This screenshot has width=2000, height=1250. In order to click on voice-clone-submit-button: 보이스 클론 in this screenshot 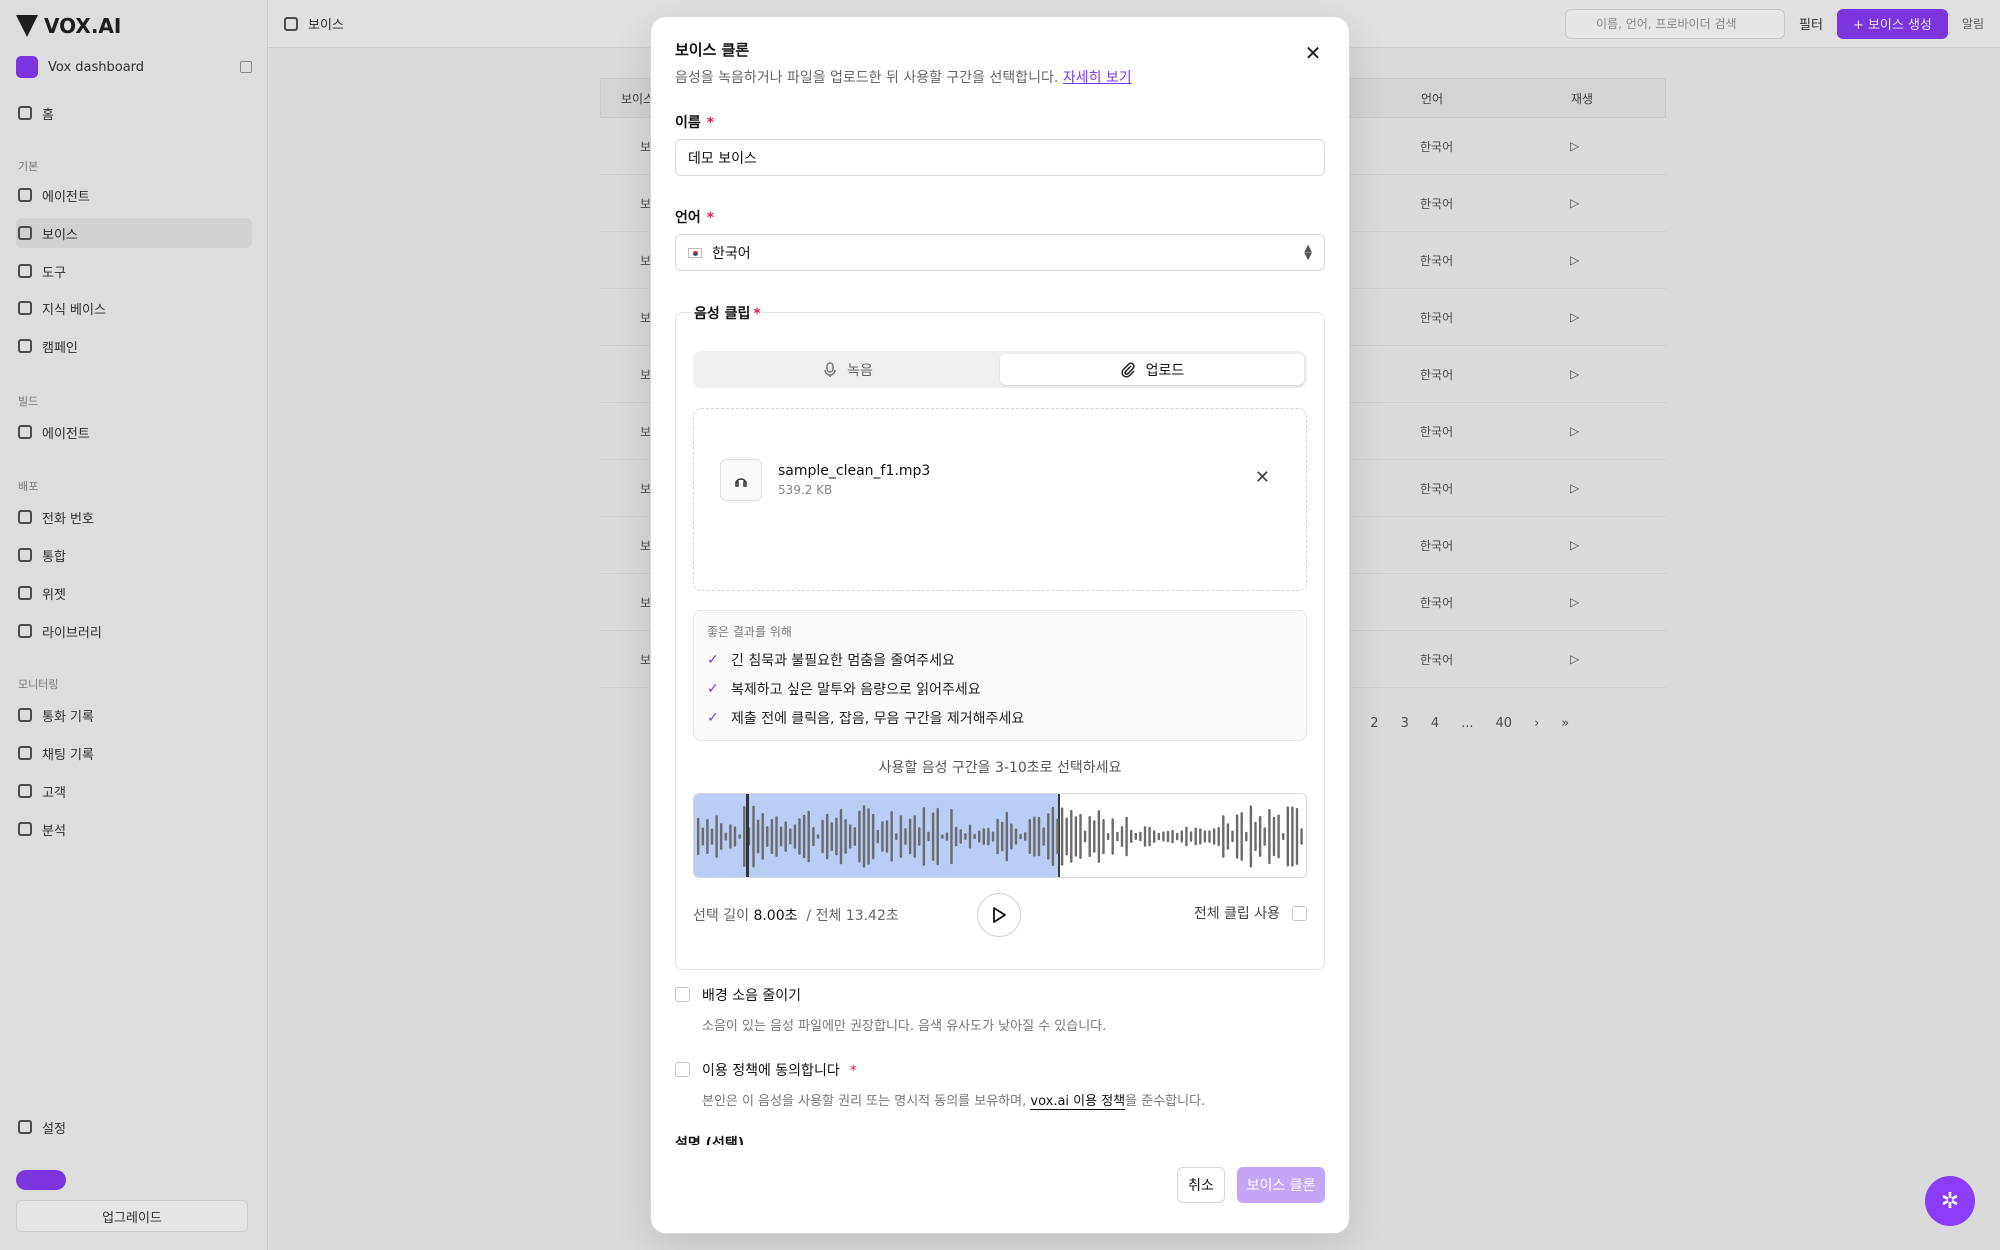, I will do `click(1281, 1185)`.